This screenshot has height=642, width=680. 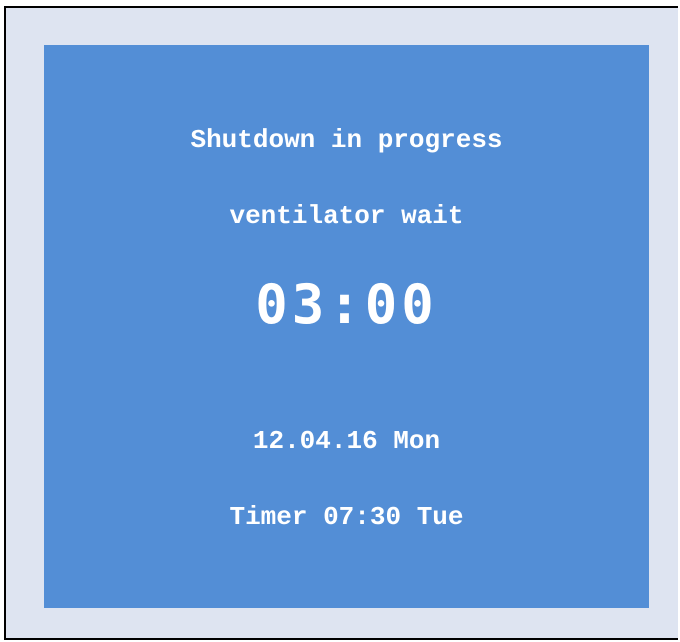 I want to click on date-display: 12.04.16 Mon, so click(x=346, y=441).